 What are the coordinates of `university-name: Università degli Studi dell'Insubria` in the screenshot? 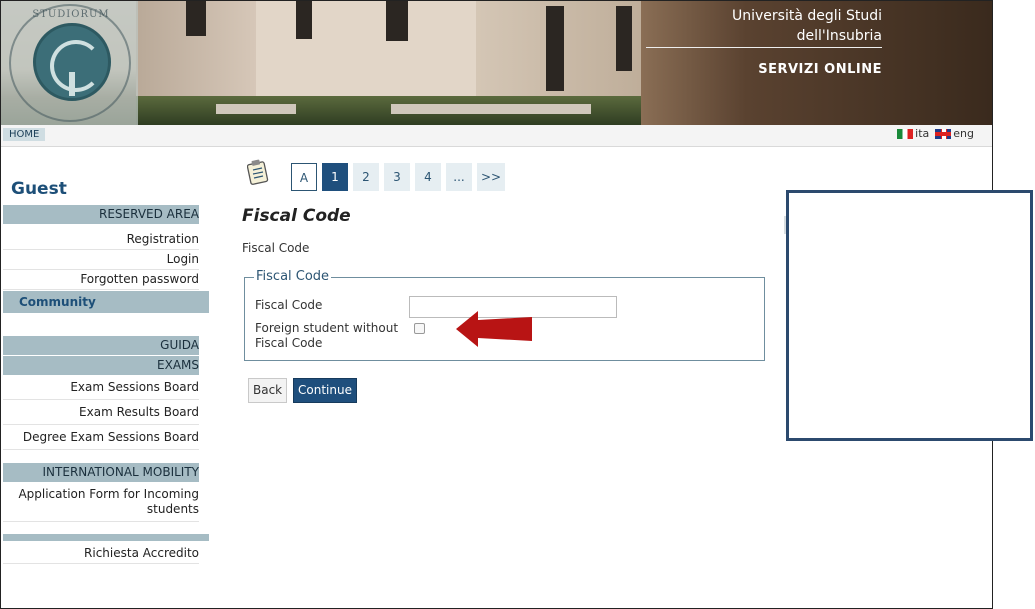 It's located at (806, 26).